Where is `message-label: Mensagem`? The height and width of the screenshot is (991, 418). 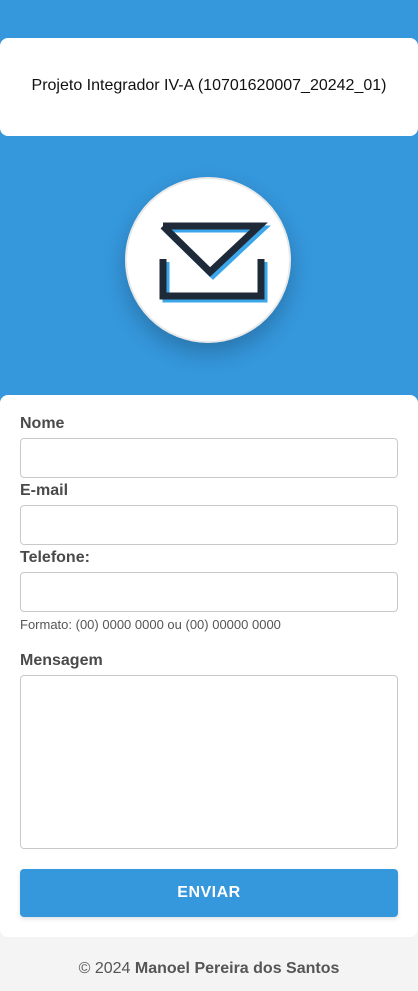
message-label: Mensagem is located at coordinates (61, 660).